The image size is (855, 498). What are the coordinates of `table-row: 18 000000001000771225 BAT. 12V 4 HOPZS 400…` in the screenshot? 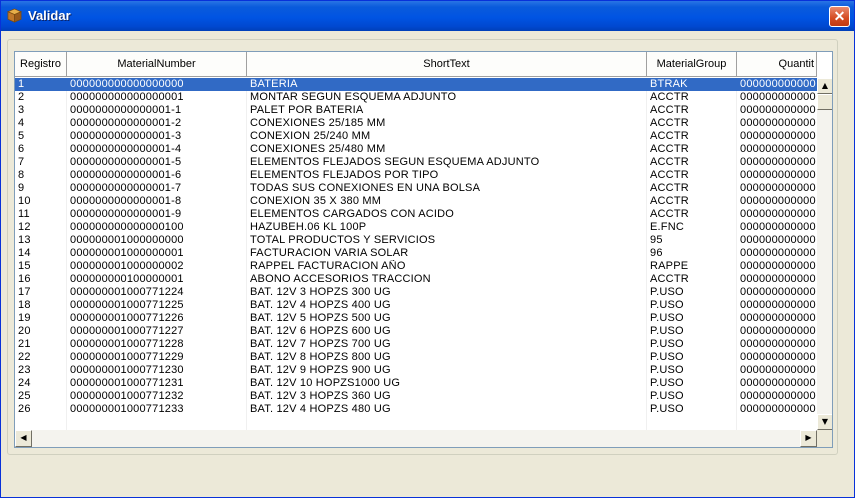 It's located at (416, 305).